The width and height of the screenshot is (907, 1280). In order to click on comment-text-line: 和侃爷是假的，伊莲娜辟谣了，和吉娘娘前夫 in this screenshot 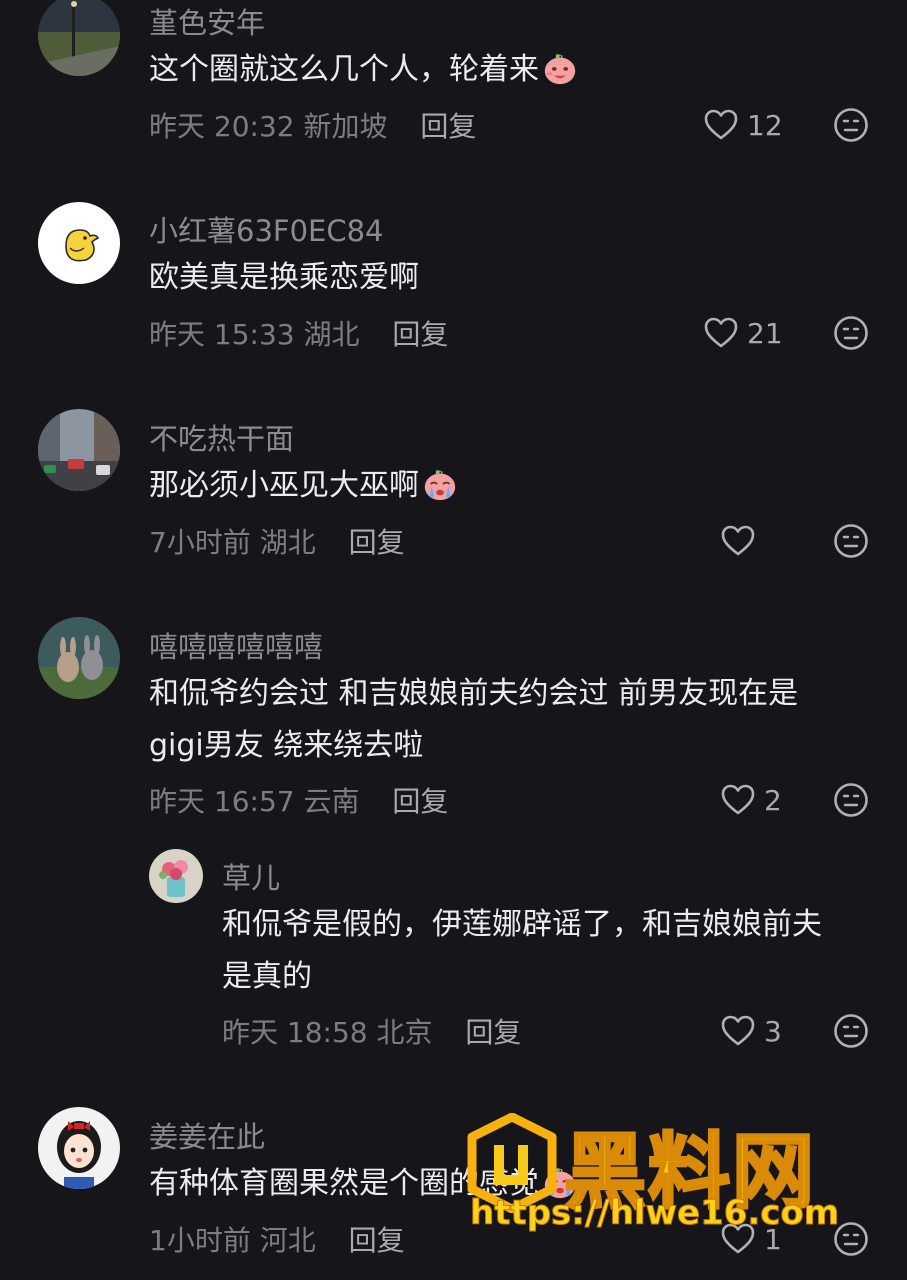, I will do `click(522, 924)`.